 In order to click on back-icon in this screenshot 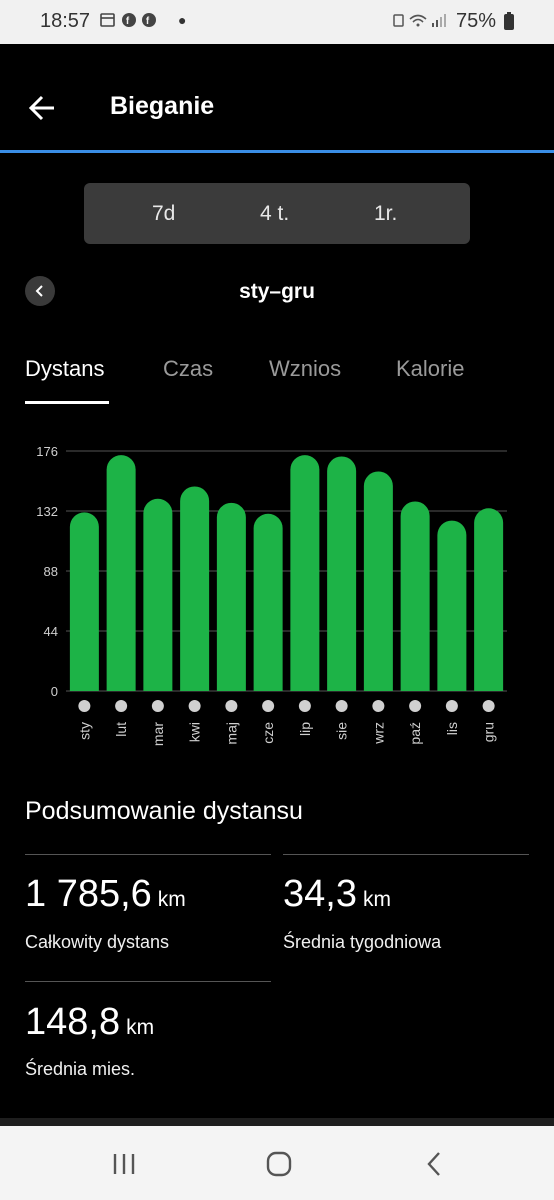, I will do `click(433, 1164)`.